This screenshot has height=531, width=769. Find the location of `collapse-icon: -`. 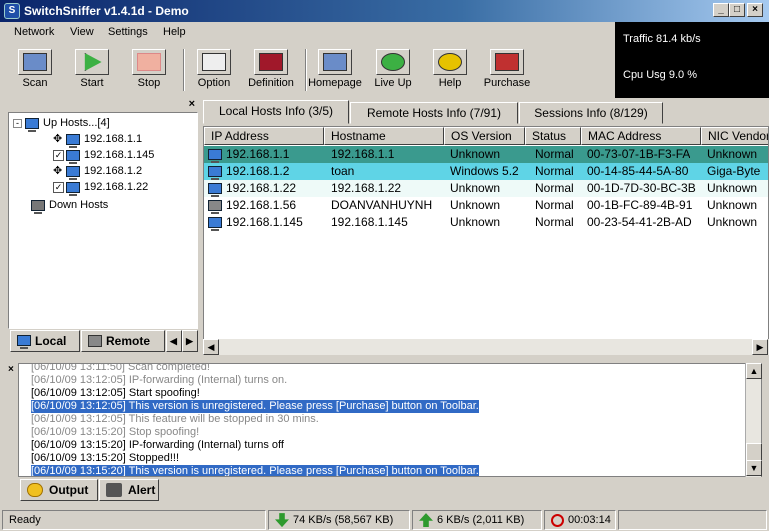

collapse-icon: - is located at coordinates (17, 123).